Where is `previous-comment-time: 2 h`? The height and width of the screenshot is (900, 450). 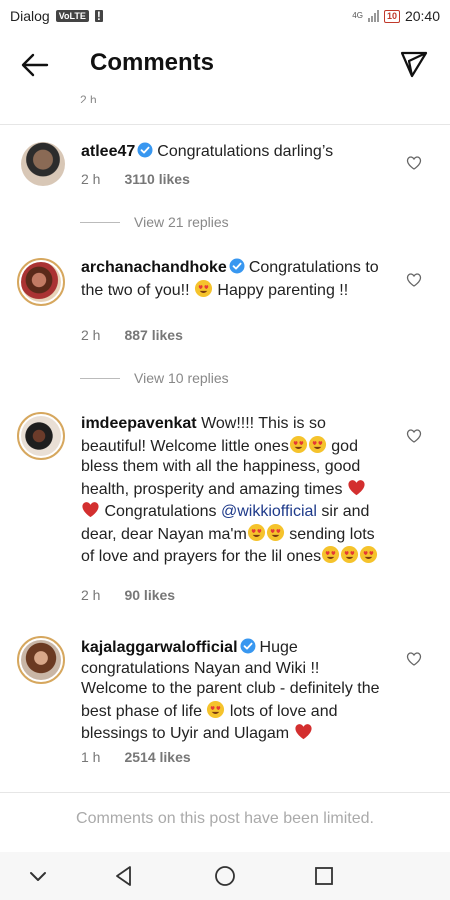
previous-comment-time: 2 h is located at coordinates (88, 98).